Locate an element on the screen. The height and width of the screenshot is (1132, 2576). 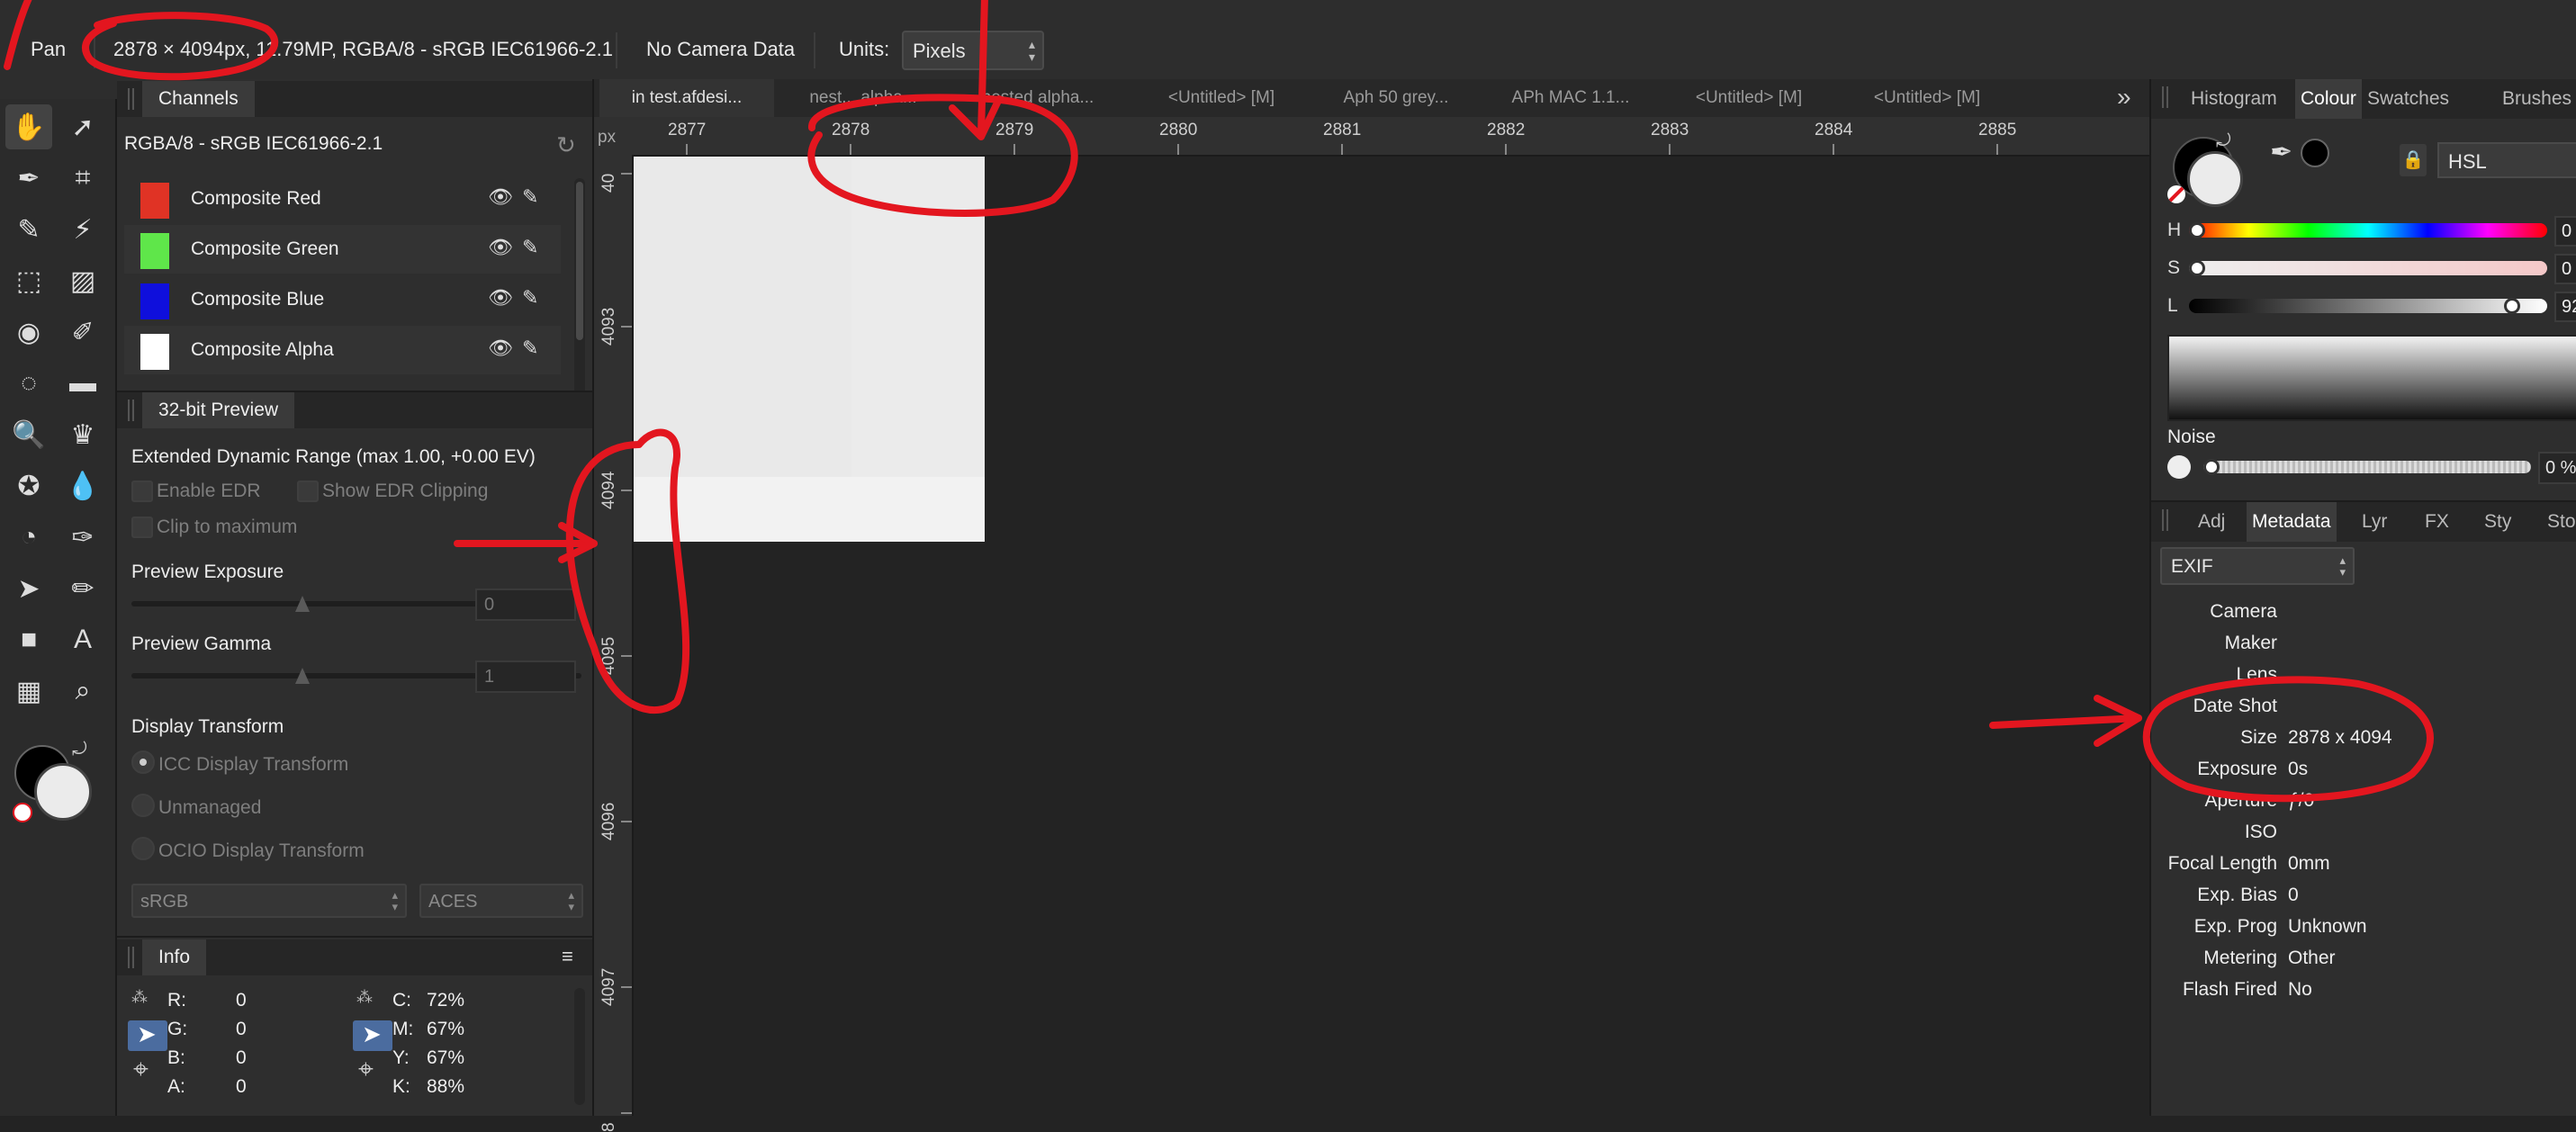
gamma-value-field: 1 is located at coordinates (525, 676).